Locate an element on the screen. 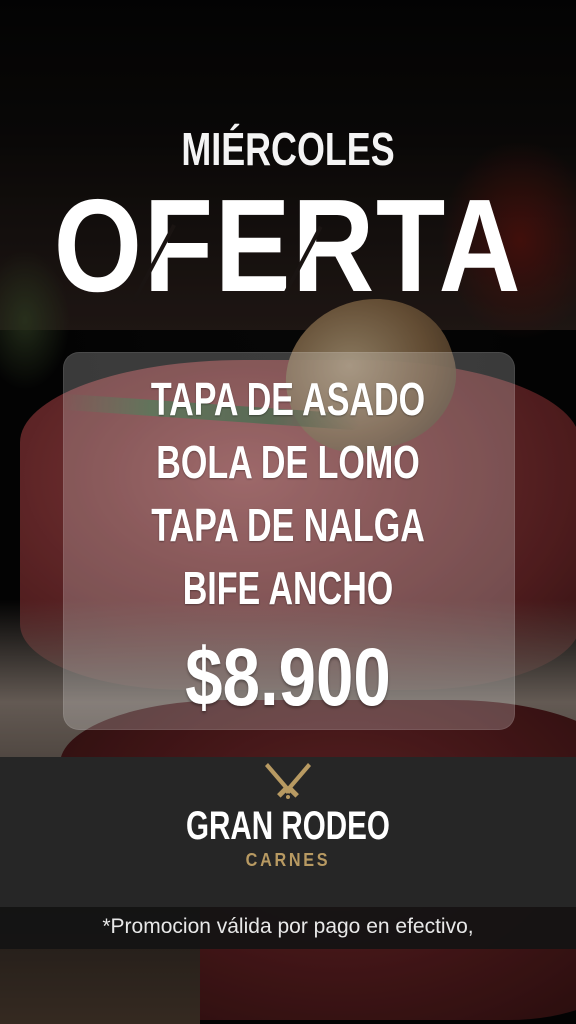 This screenshot has width=576, height=1024. offer-item: TAPA DE NALGA is located at coordinates (288, 525).